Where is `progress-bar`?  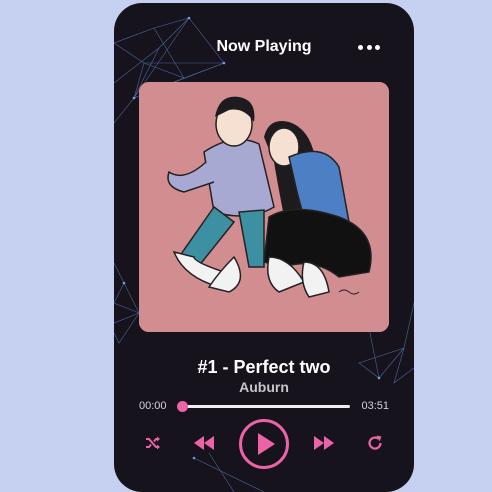
progress-bar is located at coordinates (263, 406).